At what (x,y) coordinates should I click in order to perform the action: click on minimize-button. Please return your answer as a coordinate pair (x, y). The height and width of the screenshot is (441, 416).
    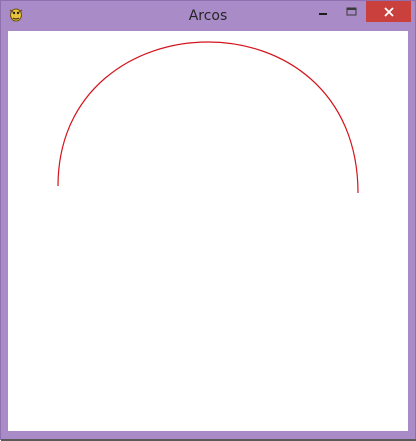
    Looking at the image, I should click on (323, 11).